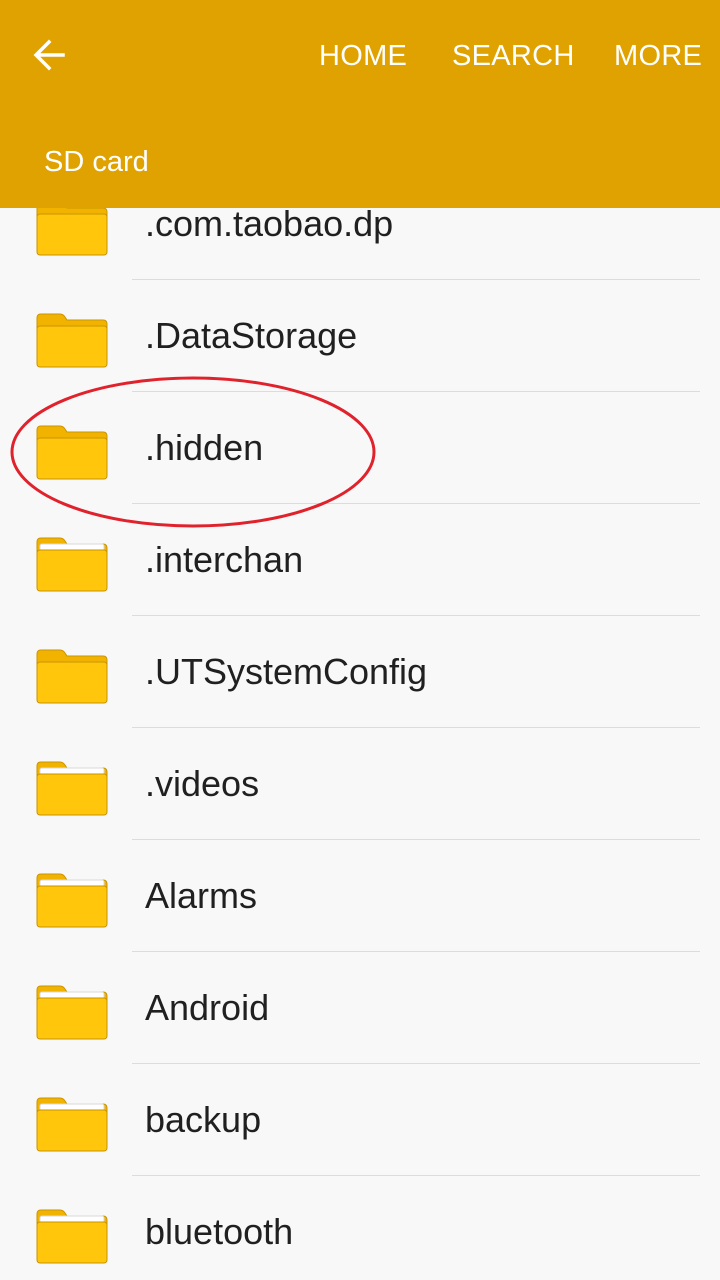 The width and height of the screenshot is (720, 1280). I want to click on folder-name: backup, so click(203, 1119).